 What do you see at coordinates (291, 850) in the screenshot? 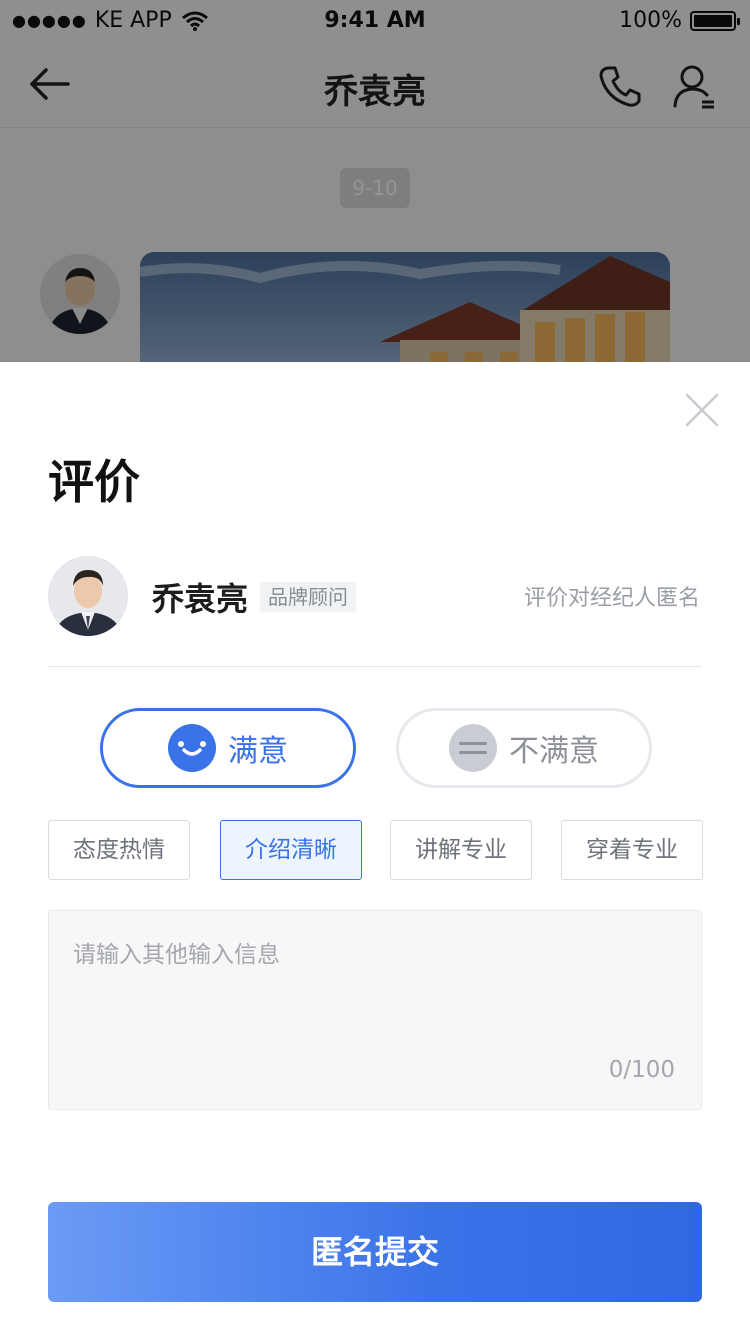
I see `tag-clear-intro: 介绍清晰` at bounding box center [291, 850].